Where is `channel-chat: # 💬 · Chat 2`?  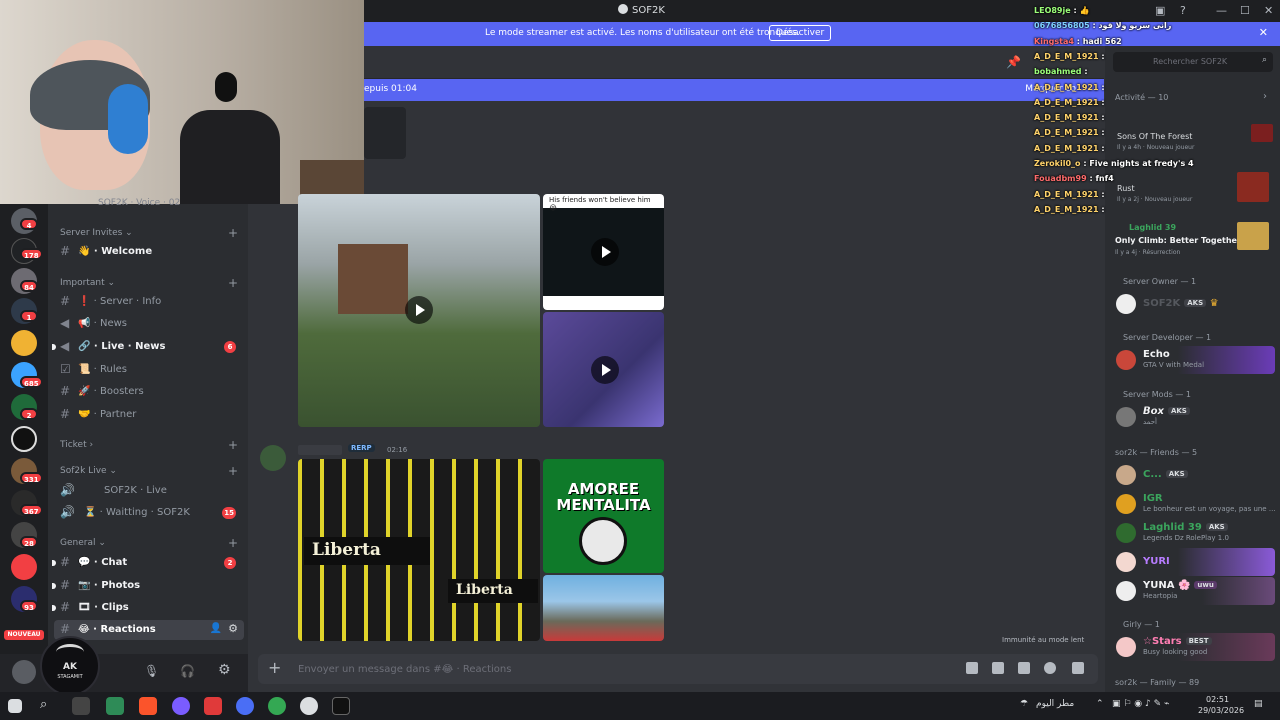 channel-chat: # 💬 · Chat 2 is located at coordinates (148, 563).